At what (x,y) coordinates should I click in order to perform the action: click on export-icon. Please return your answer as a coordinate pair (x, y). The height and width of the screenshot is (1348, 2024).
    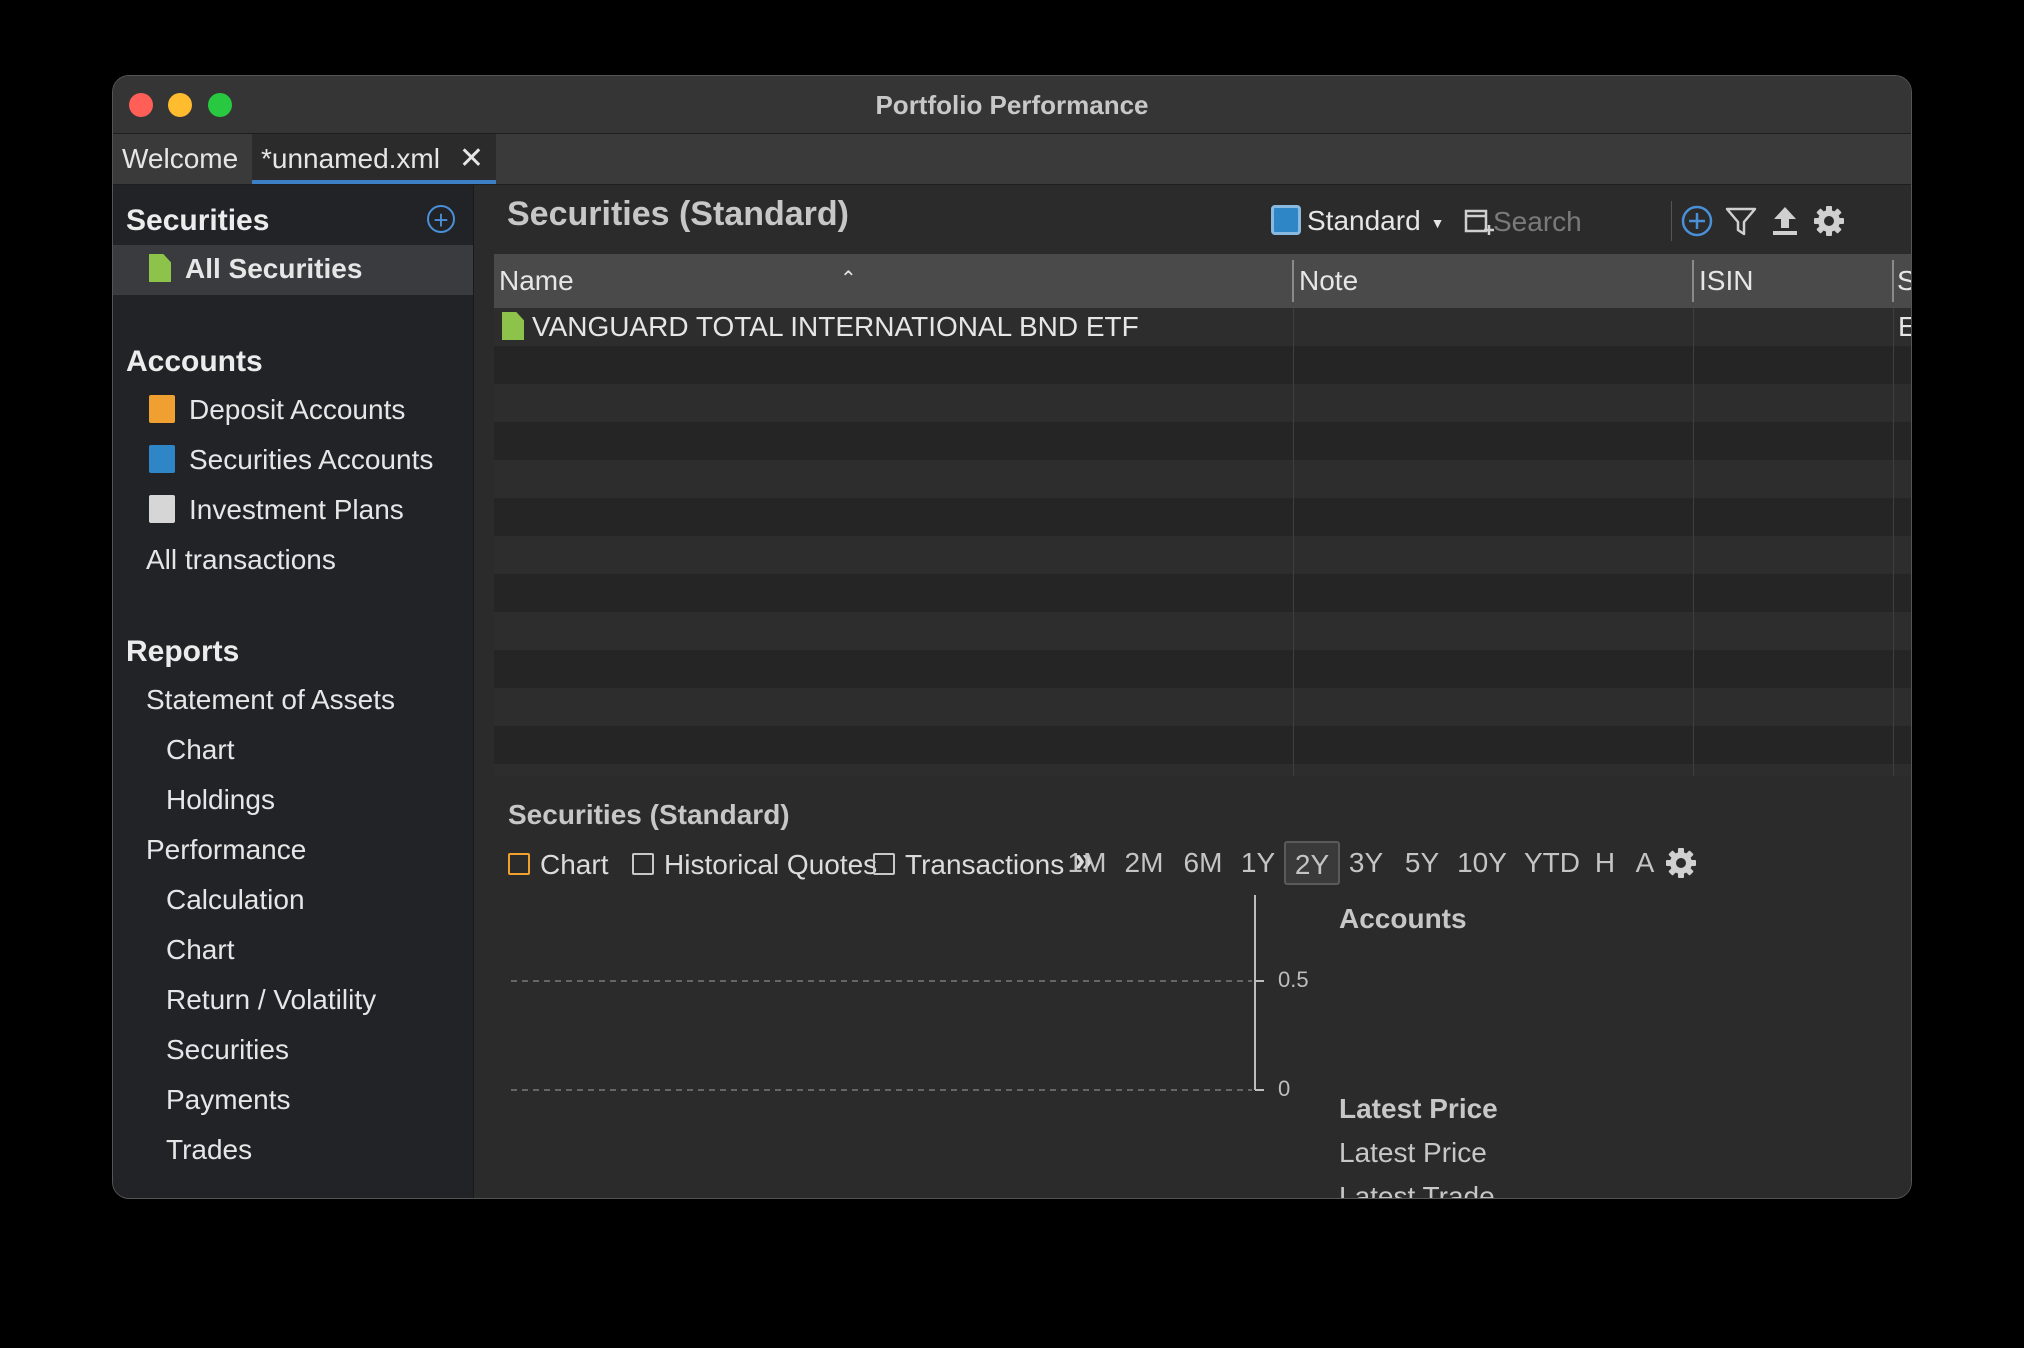
    Looking at the image, I should click on (1785, 221).